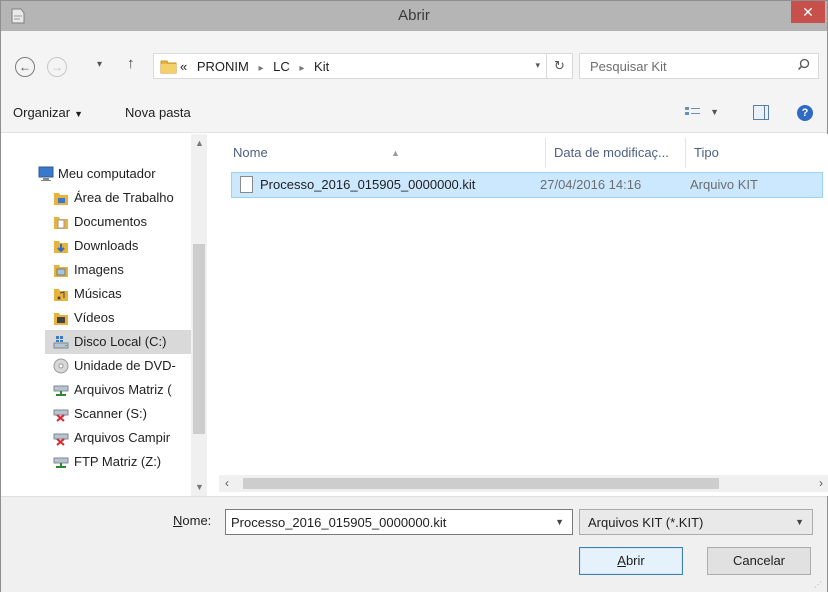  What do you see at coordinates (199, 143) in the screenshot?
I see `scroll-up-icon: ▲` at bounding box center [199, 143].